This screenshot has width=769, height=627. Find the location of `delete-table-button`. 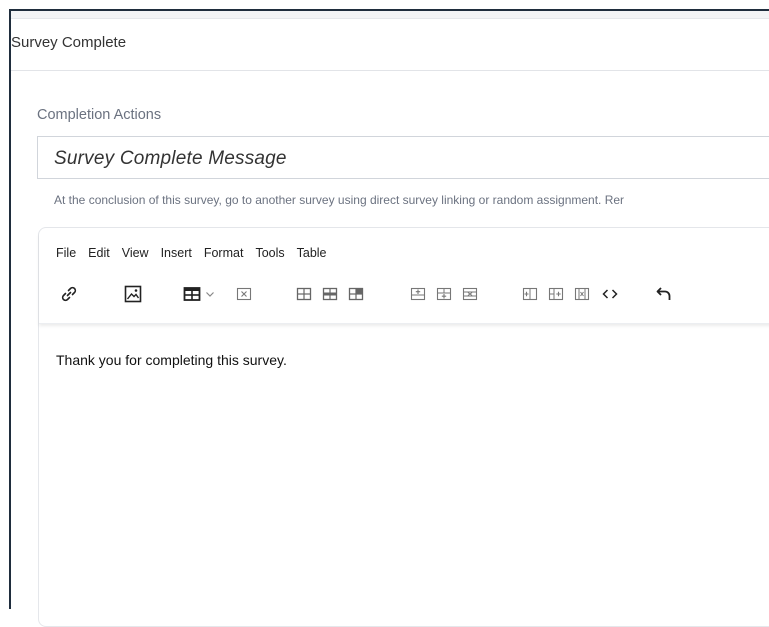

delete-table-button is located at coordinates (244, 294).